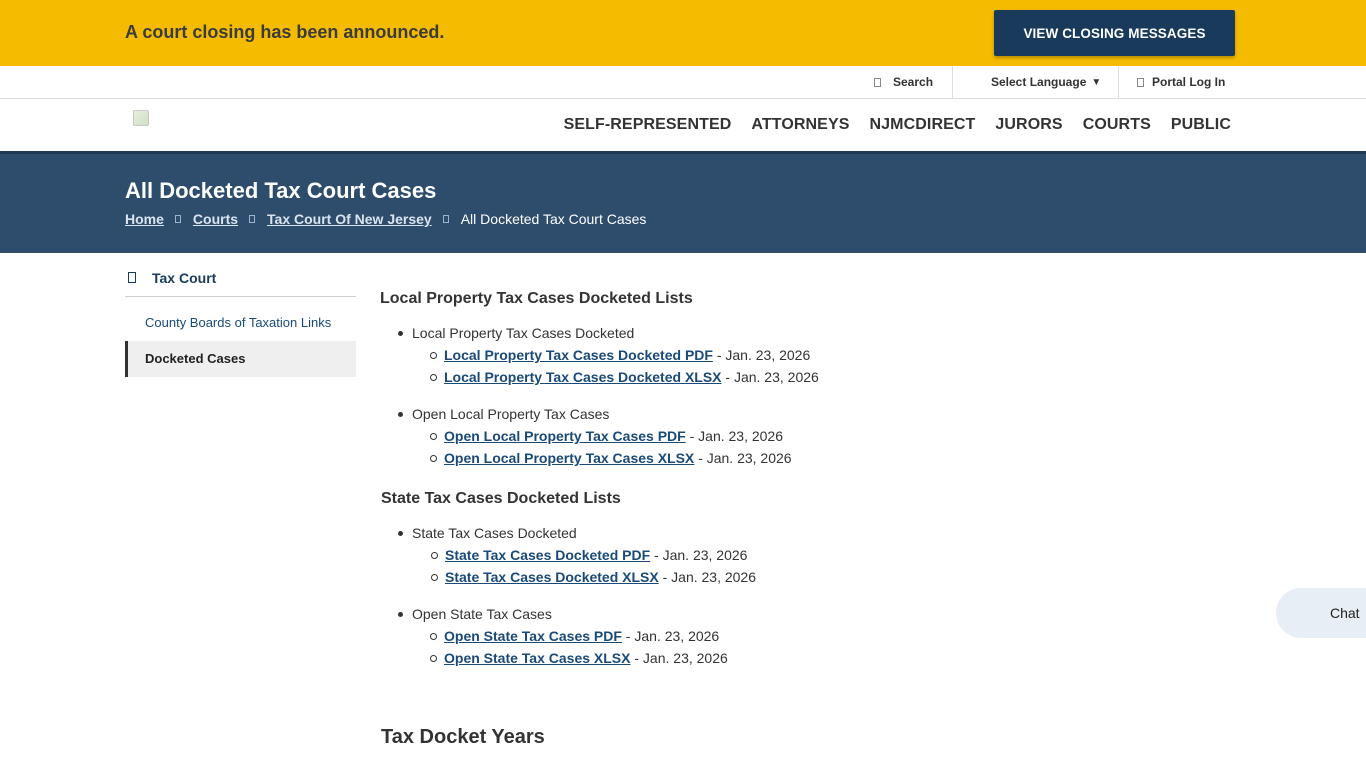 The height and width of the screenshot is (768, 1366). Describe the element at coordinates (1140, 82) in the screenshot. I see `user-icon` at that location.